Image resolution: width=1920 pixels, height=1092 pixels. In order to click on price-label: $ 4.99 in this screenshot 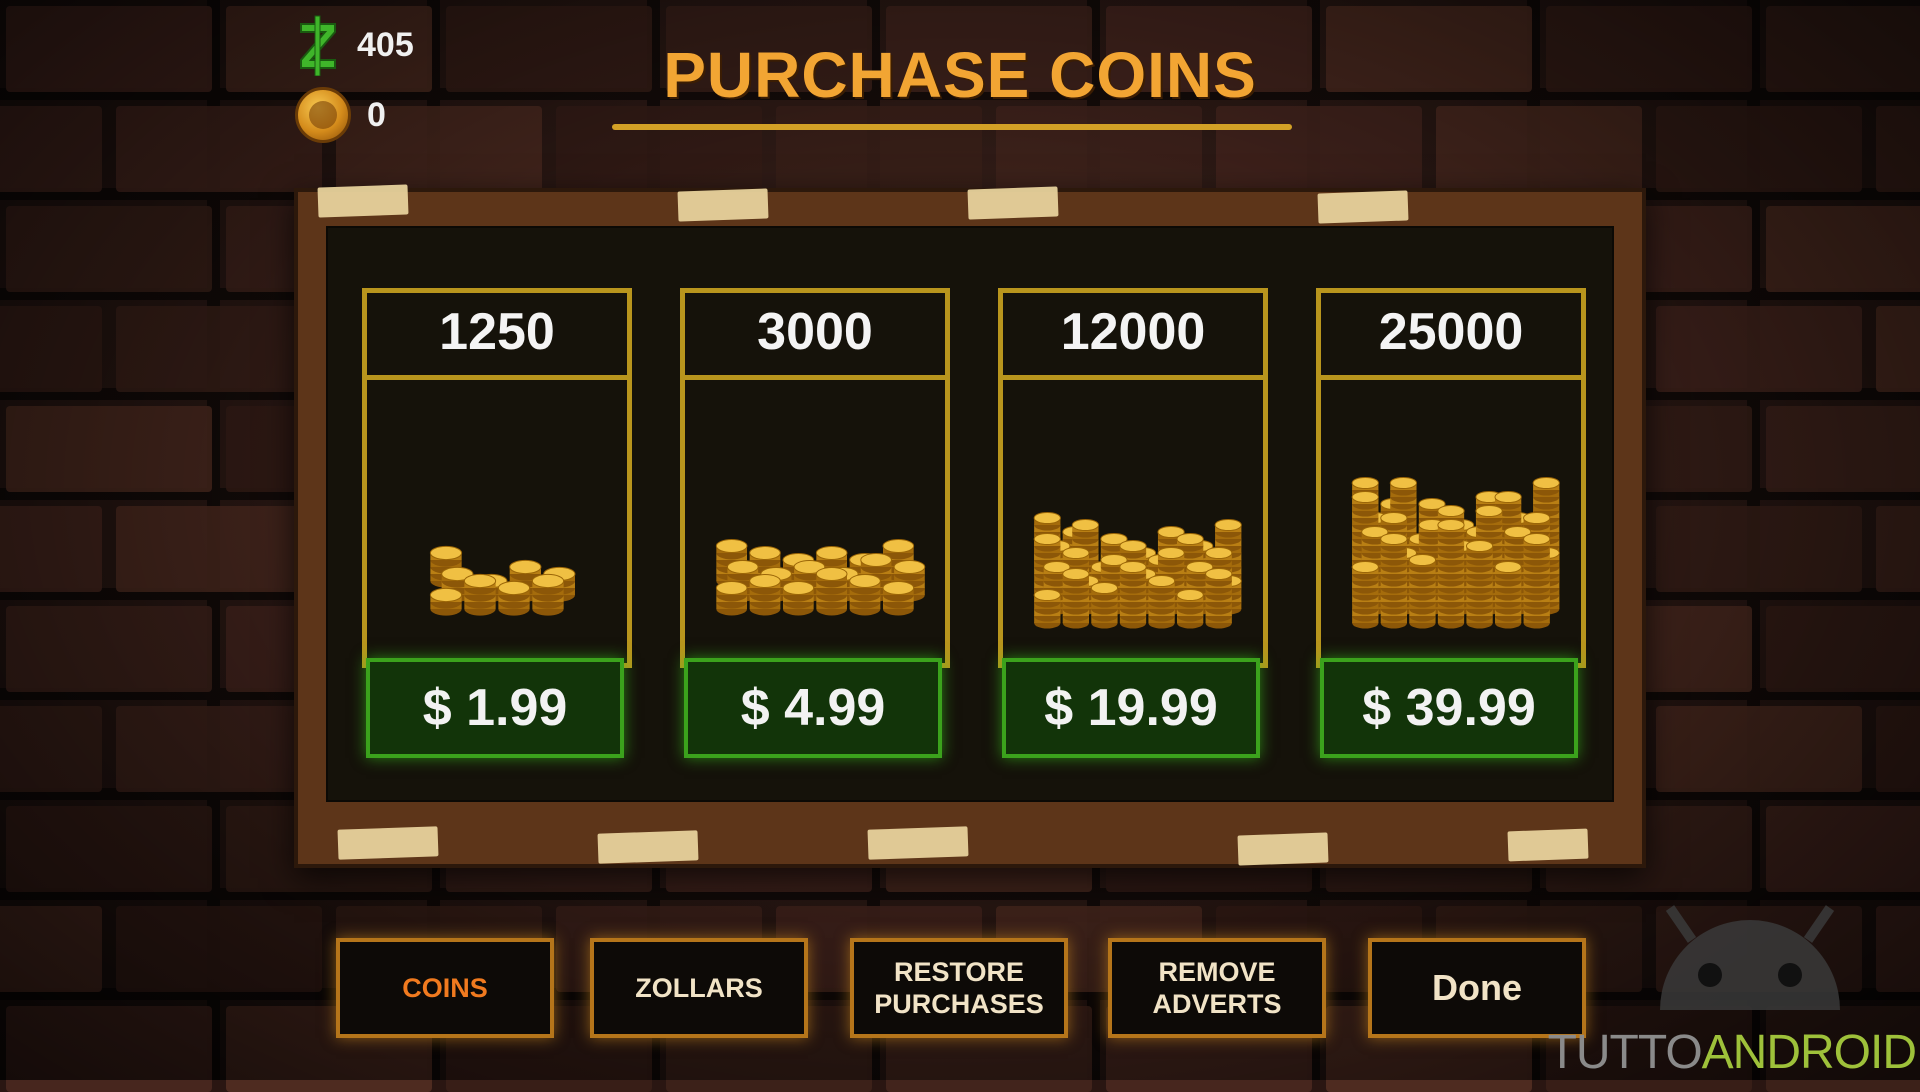, I will do `click(813, 708)`.